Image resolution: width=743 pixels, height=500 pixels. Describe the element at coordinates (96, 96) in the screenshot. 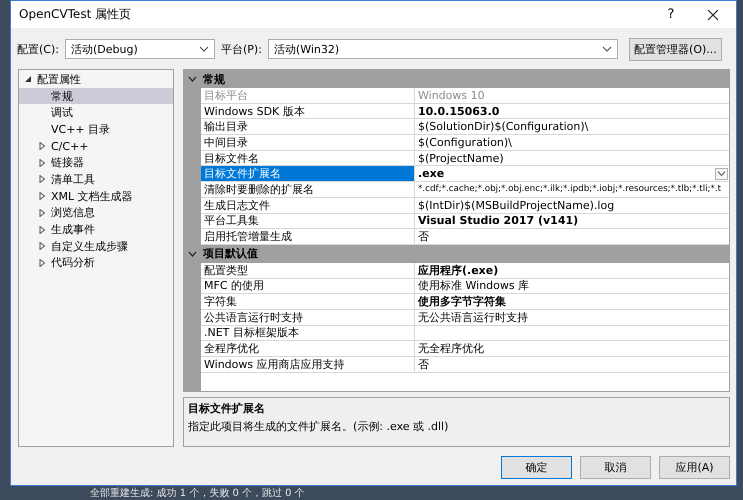

I see `tree-item: 常规` at that location.